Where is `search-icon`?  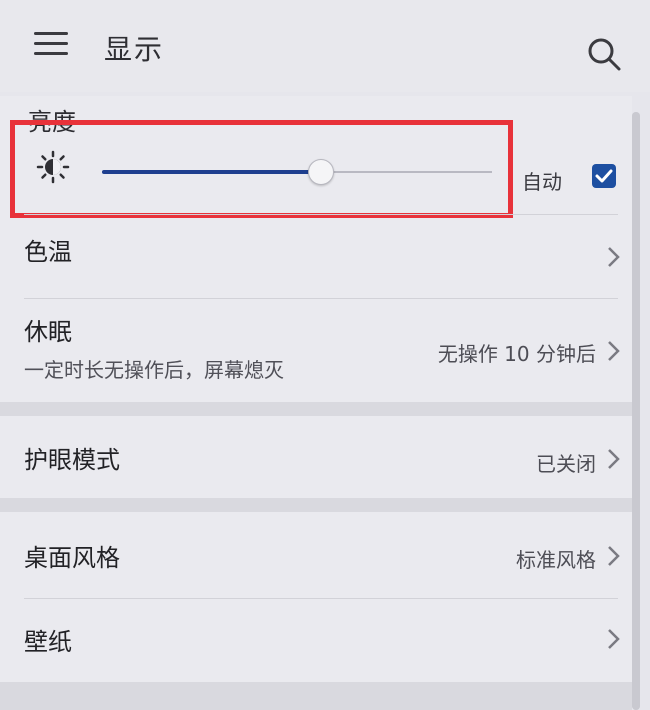 search-icon is located at coordinates (604, 54).